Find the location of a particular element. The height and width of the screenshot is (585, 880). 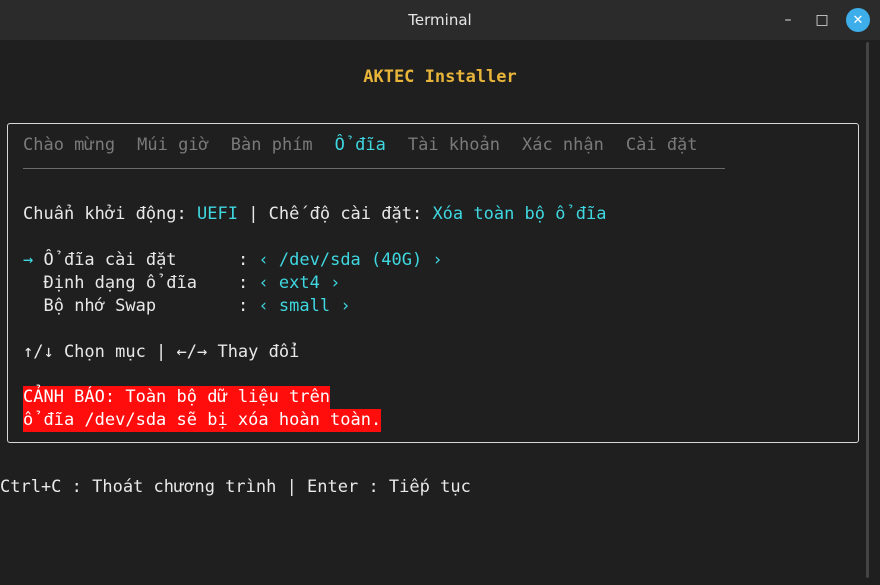

tab-confirm: Xác nhận is located at coordinates (562, 145).